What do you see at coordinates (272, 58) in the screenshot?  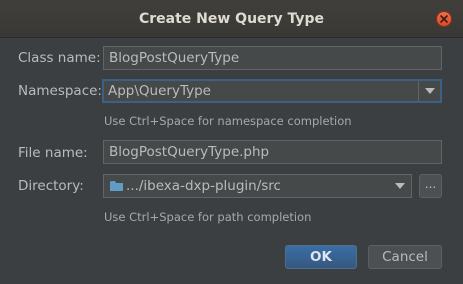 I see `class-name-input: BlogPostQueryType` at bounding box center [272, 58].